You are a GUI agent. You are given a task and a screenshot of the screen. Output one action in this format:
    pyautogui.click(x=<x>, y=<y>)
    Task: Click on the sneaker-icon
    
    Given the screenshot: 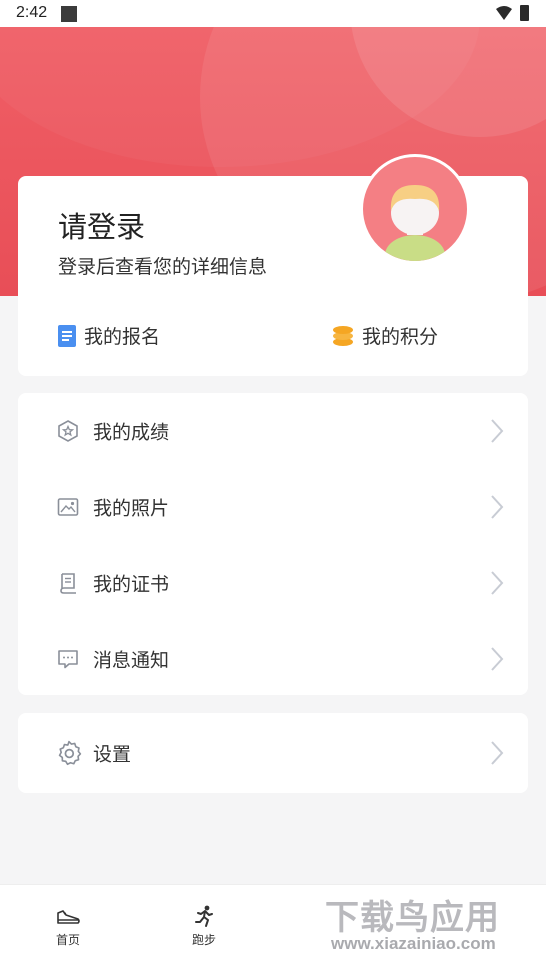 What is the action you would take?
    pyautogui.click(x=68, y=917)
    